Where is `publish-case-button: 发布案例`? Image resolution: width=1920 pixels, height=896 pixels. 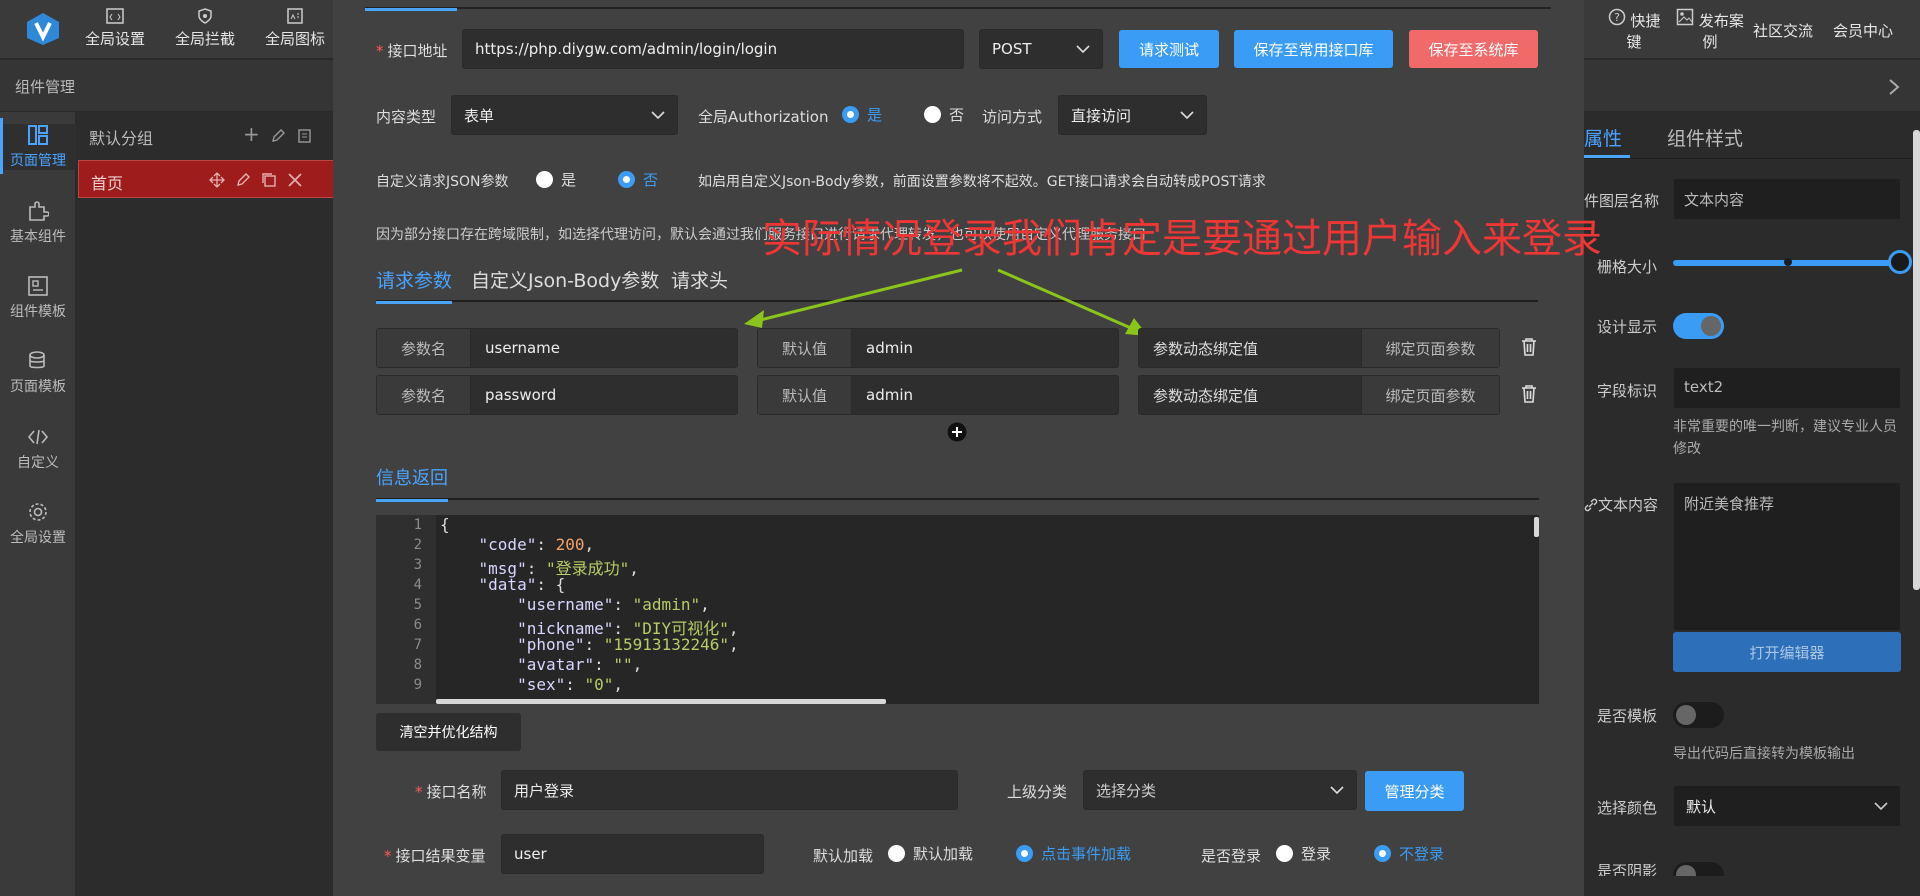 publish-case-button: 发布案例 is located at coordinates (1710, 30).